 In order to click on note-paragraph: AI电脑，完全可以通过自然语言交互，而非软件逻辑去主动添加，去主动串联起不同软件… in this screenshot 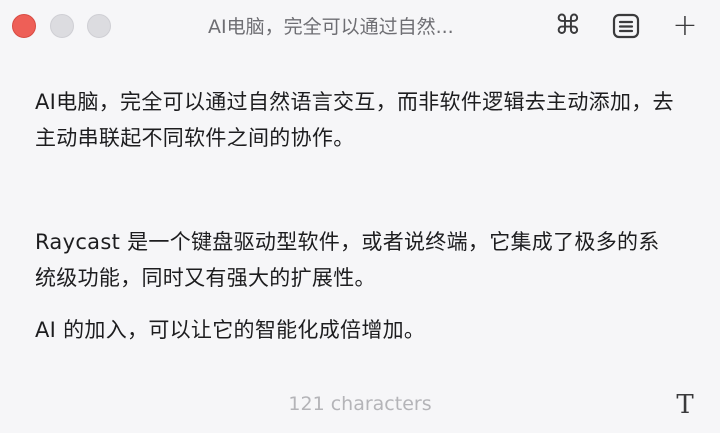, I will do `click(354, 120)`.